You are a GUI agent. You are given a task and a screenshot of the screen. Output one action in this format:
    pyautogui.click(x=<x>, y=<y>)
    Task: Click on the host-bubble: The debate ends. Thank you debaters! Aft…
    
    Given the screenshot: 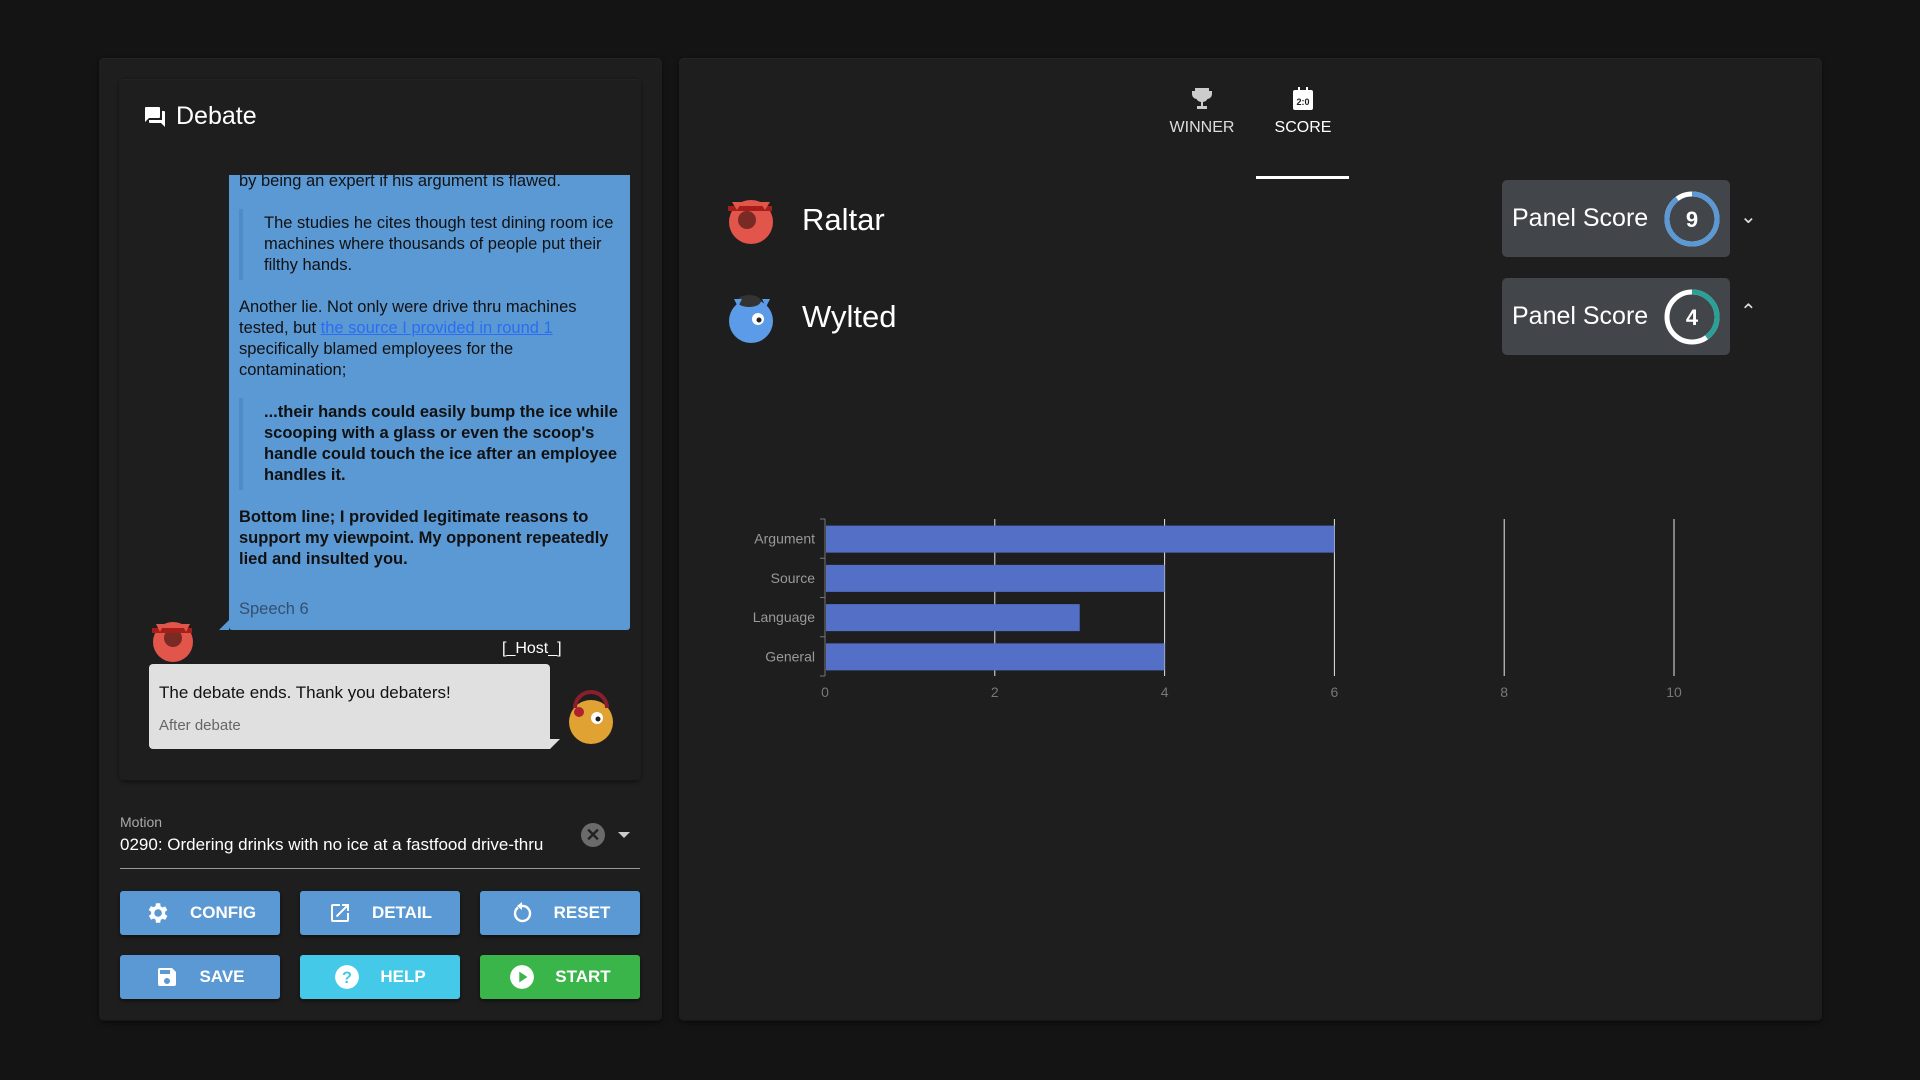 What is the action you would take?
    pyautogui.click(x=349, y=706)
    